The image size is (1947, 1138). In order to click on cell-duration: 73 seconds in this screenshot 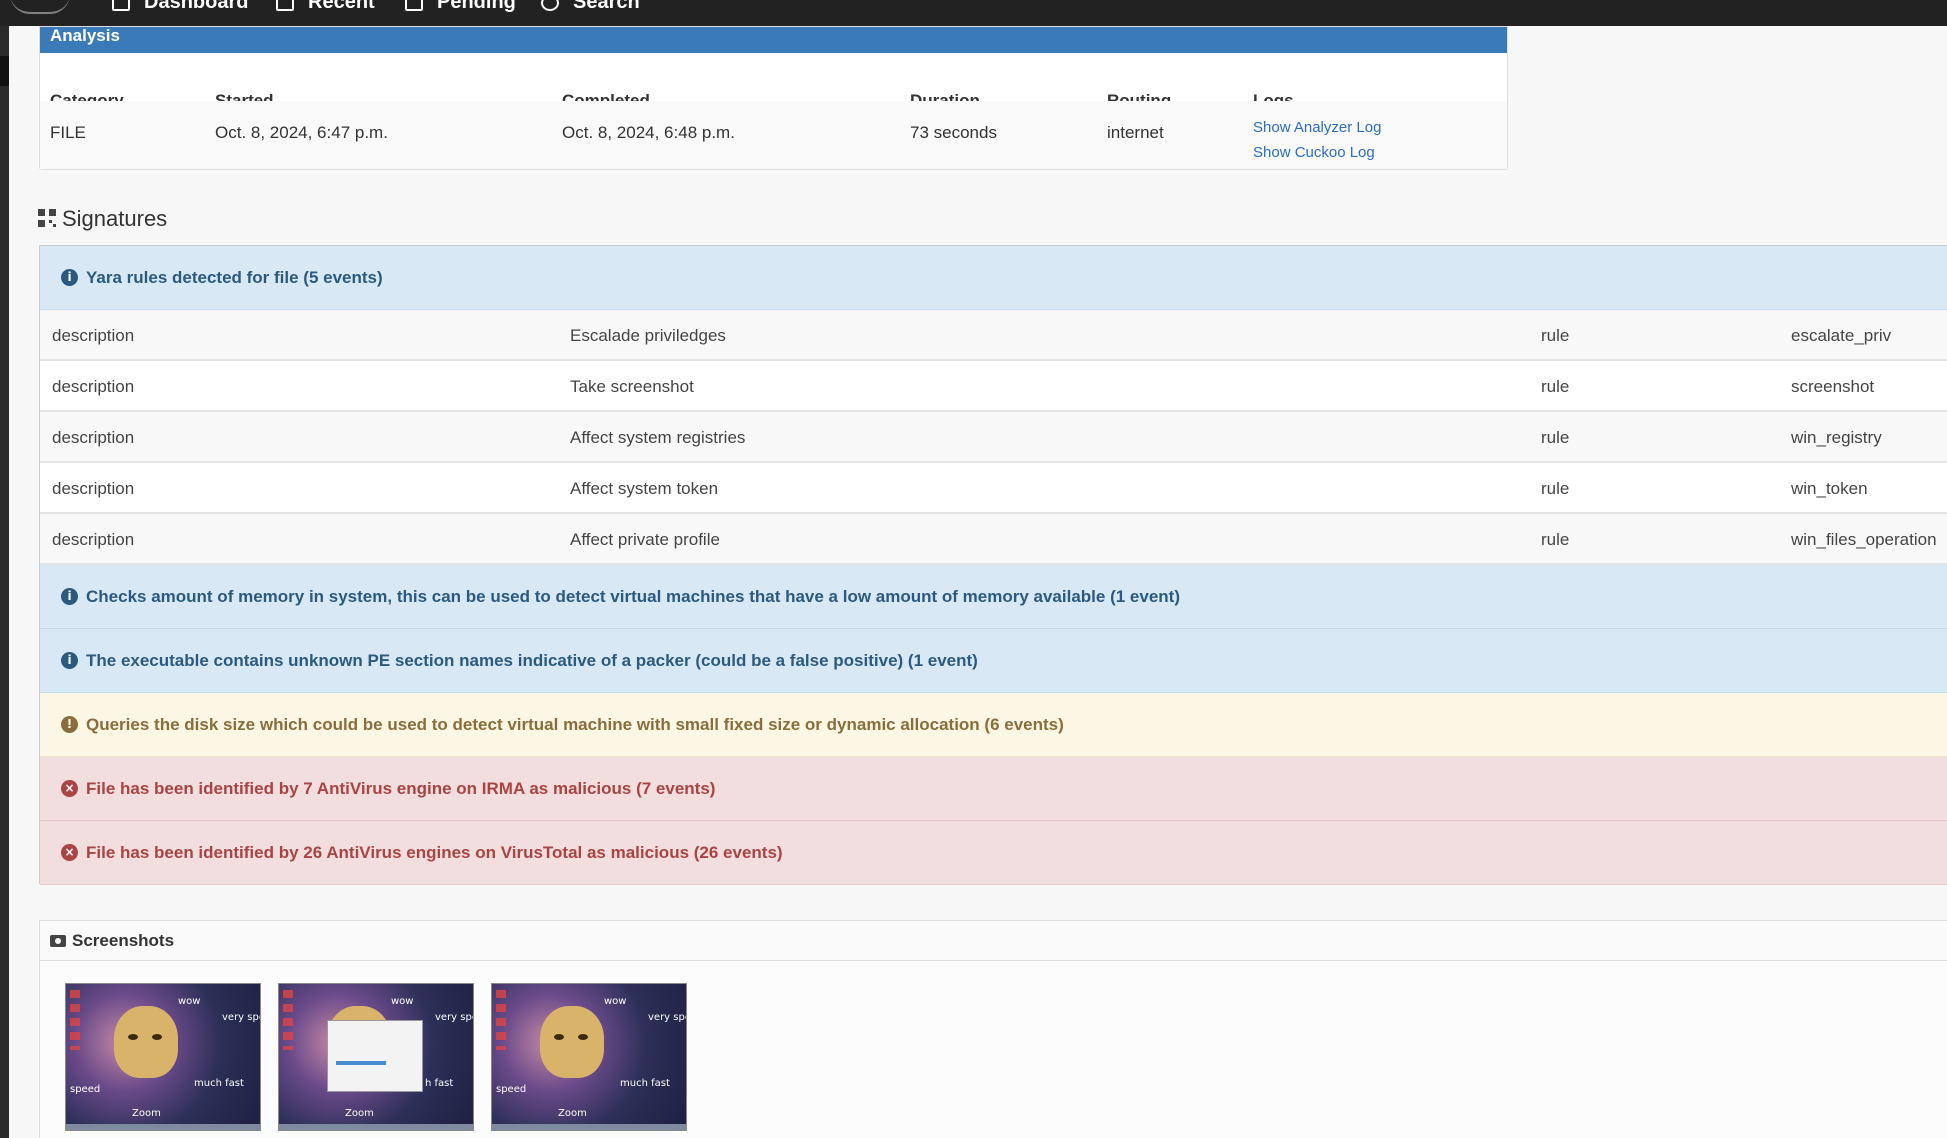, I will do `click(953, 132)`.